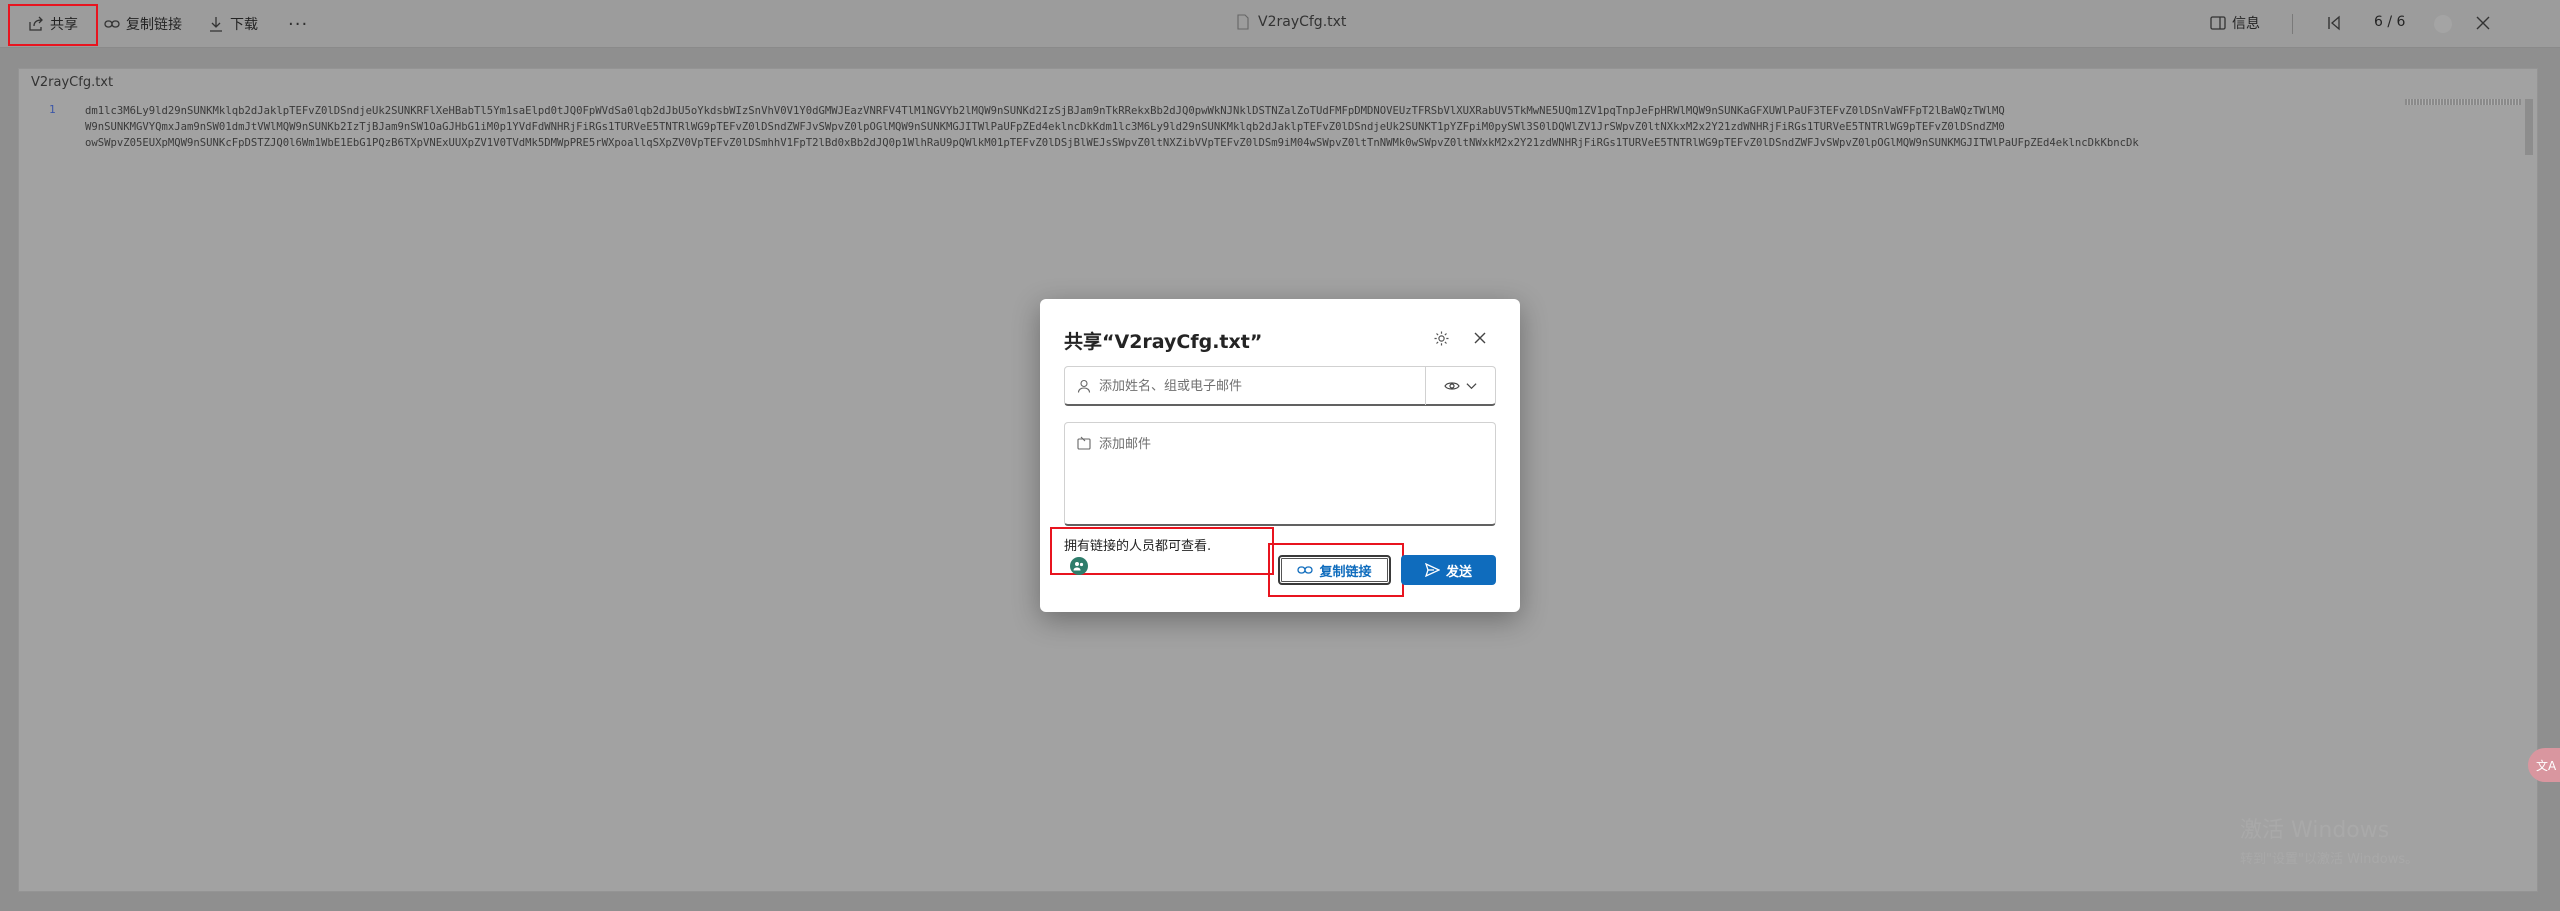  Describe the element at coordinates (244, 25) in the screenshot. I see `download-label: 下载` at that location.